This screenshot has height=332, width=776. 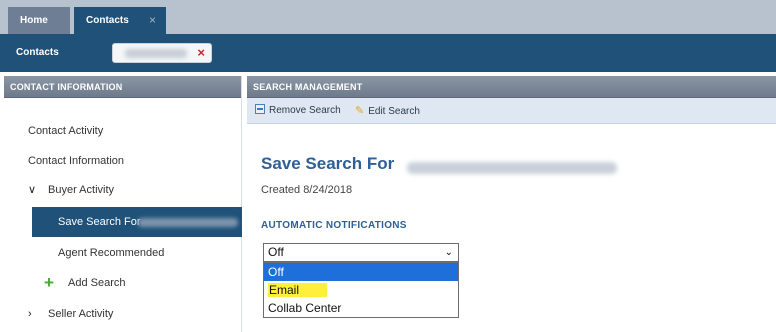 I want to click on created-date: Created 8/24/2018, so click(x=307, y=190).